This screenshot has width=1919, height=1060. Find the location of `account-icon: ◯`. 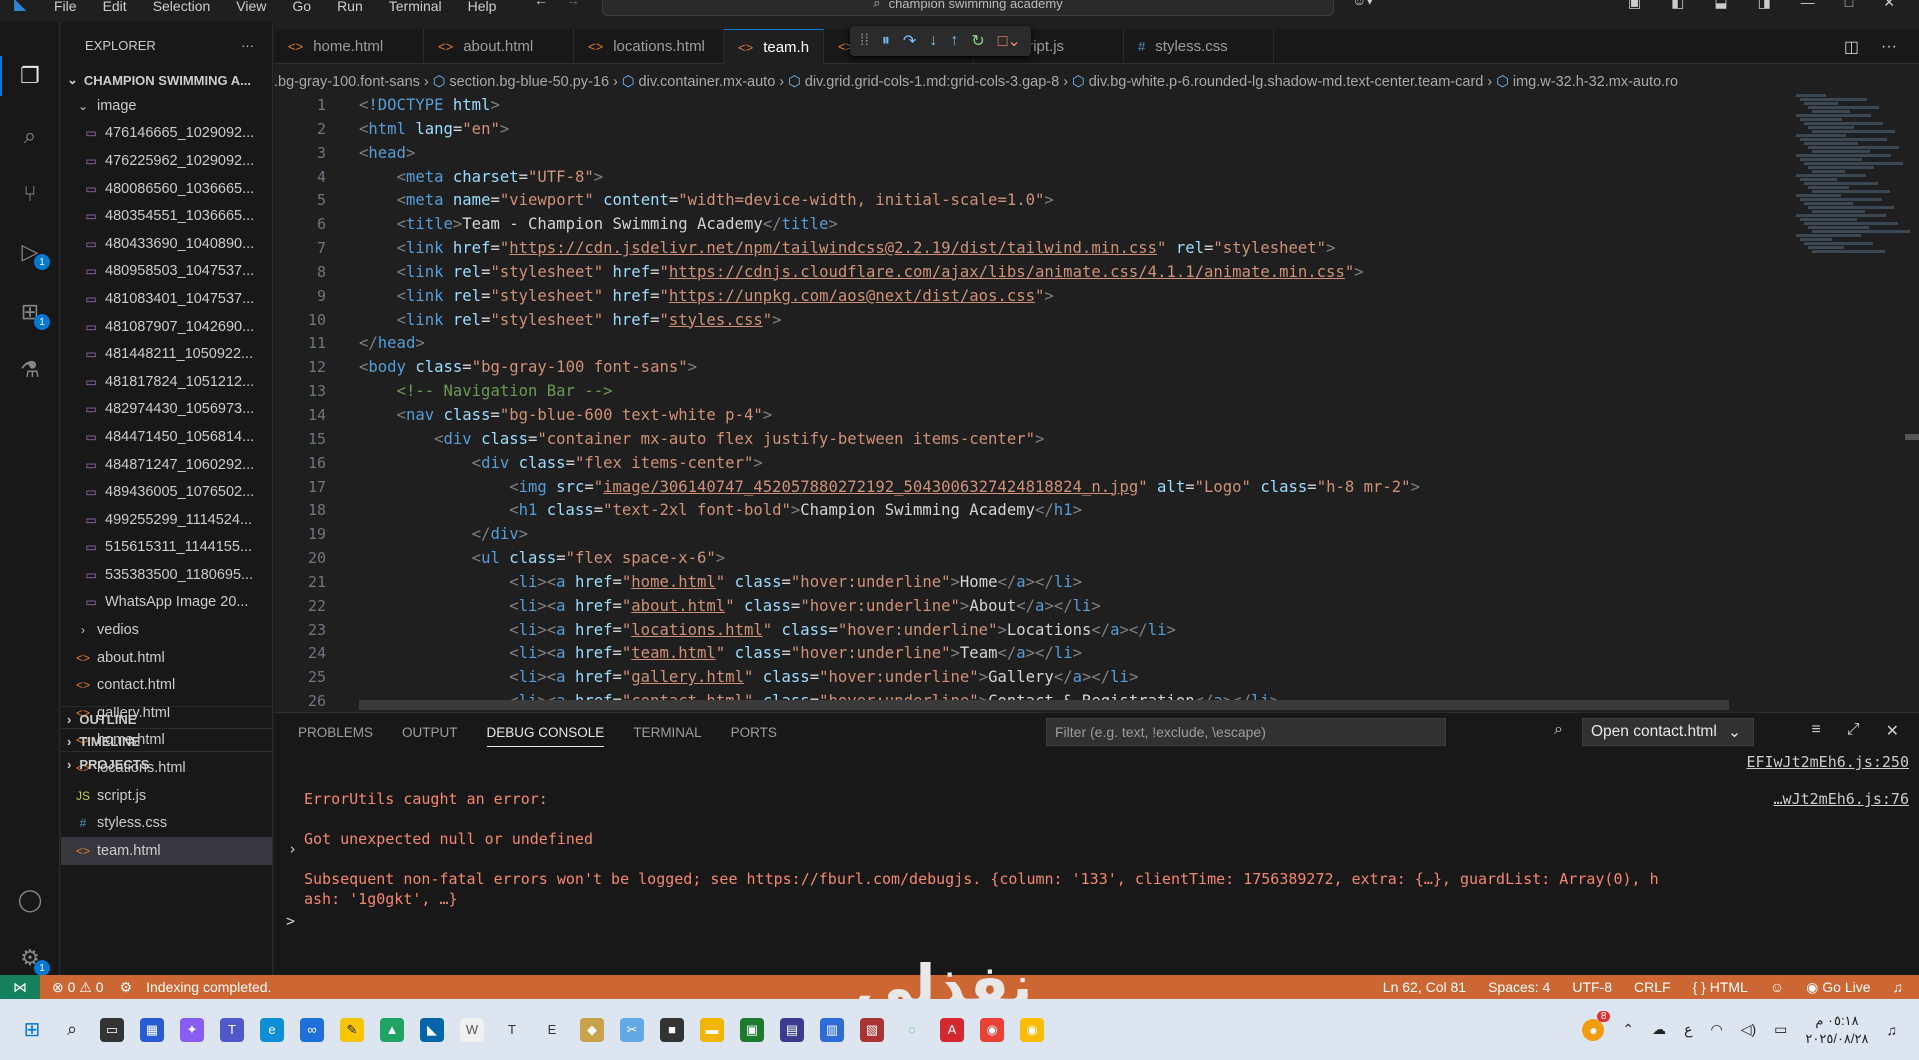

account-icon: ◯ is located at coordinates (30, 900).